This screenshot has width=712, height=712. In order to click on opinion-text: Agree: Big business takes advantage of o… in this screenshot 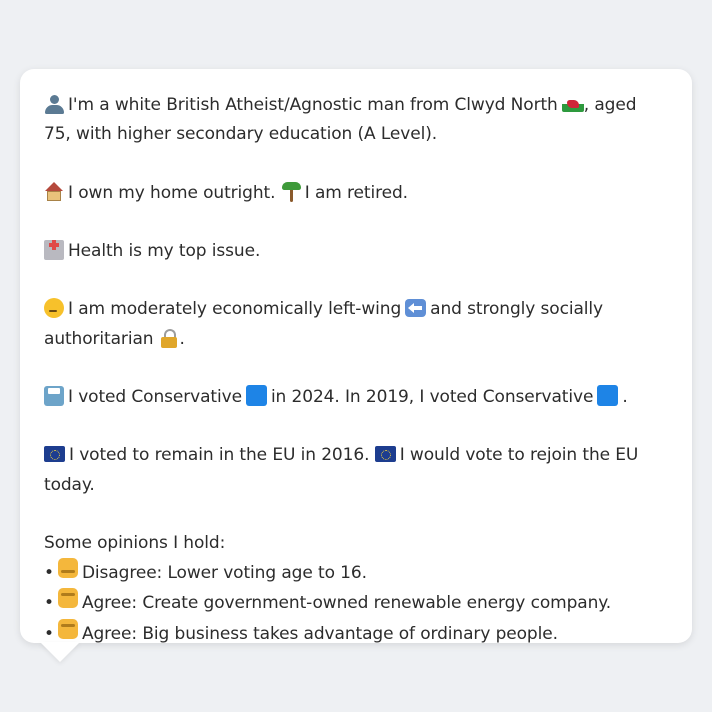, I will do `click(319, 633)`.